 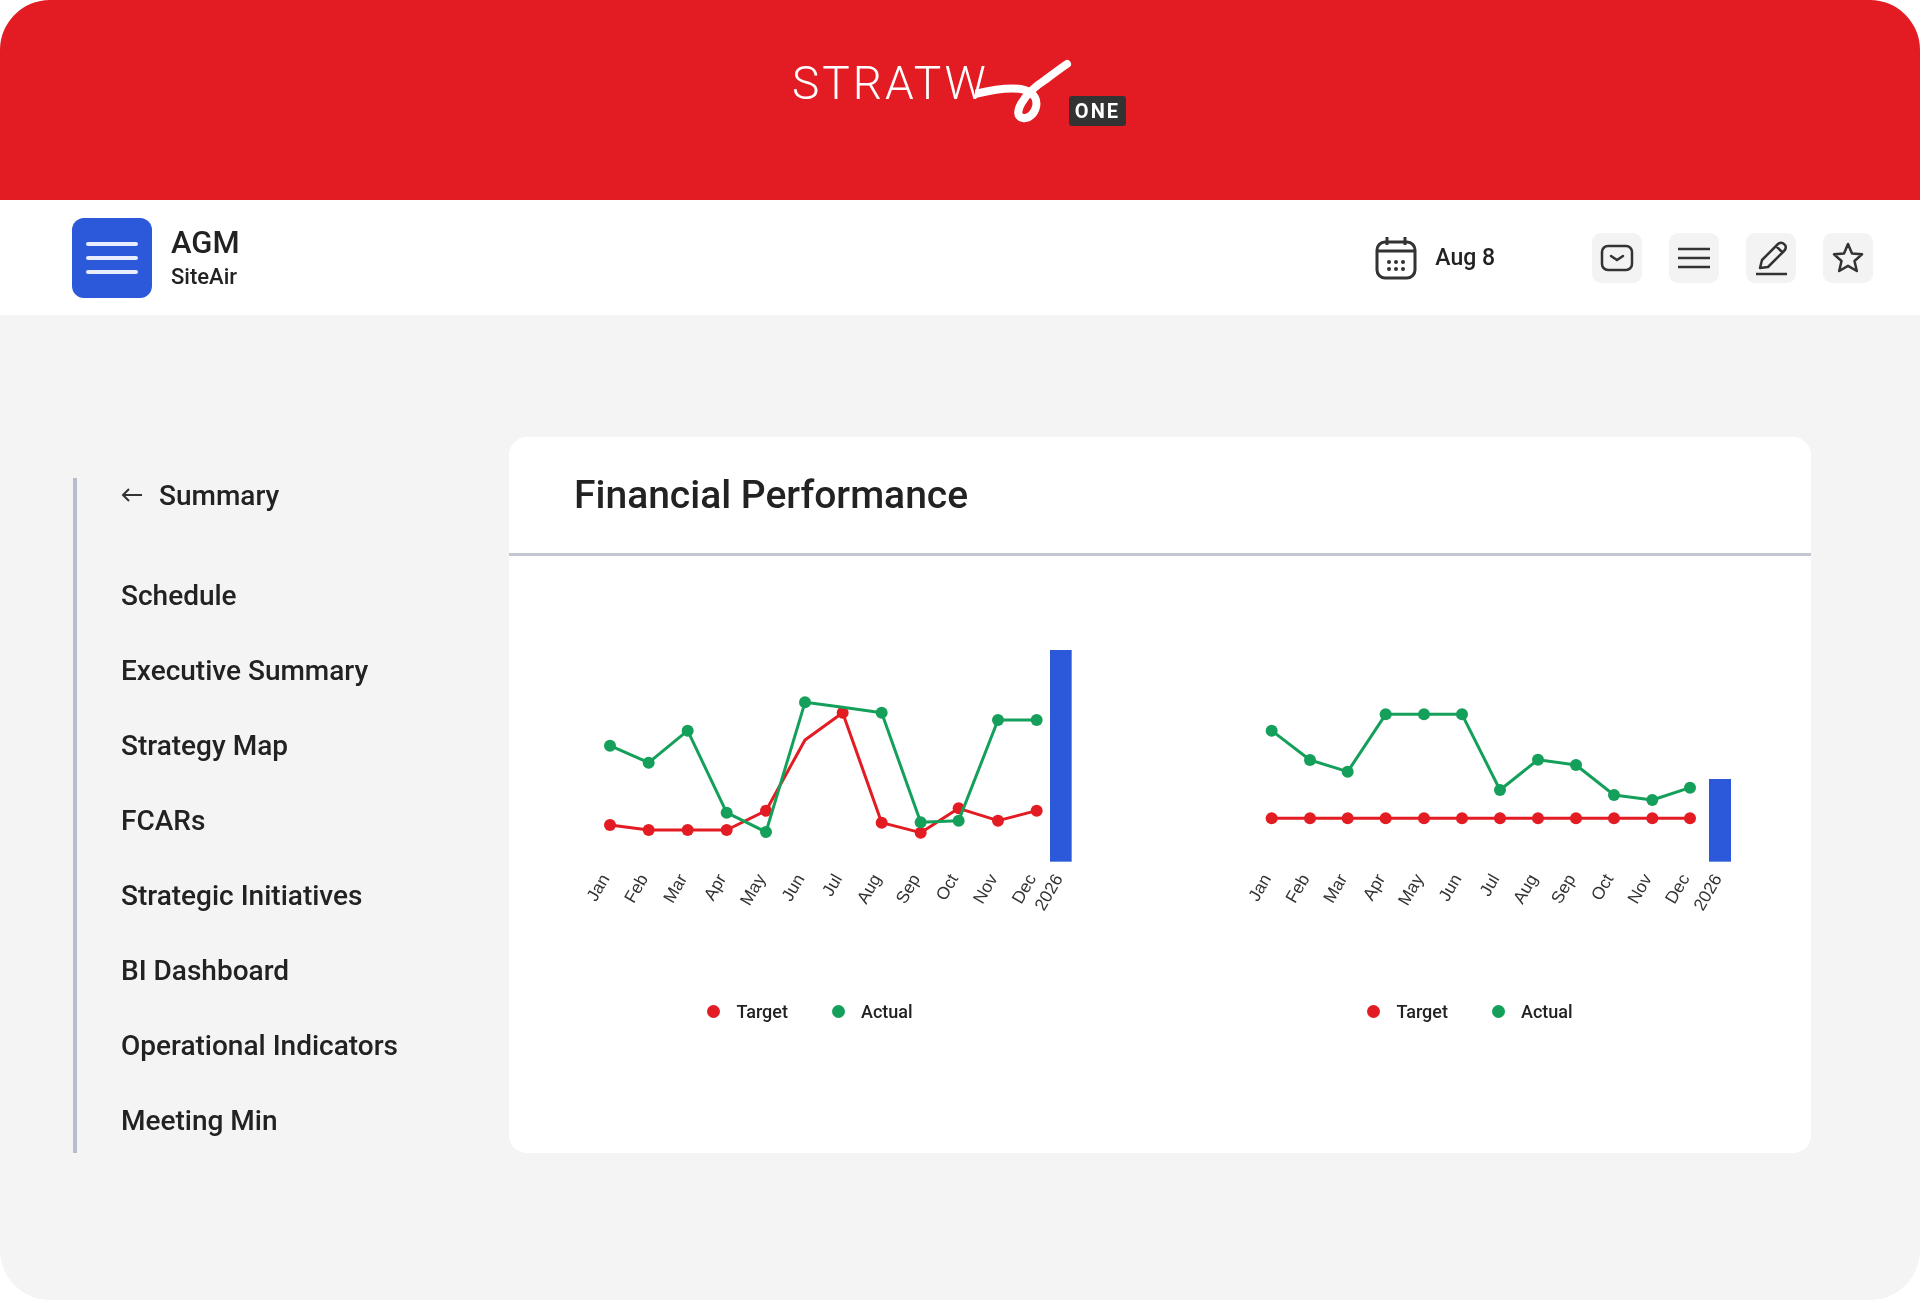 What do you see at coordinates (205, 242) in the screenshot?
I see `app-title: AGM` at bounding box center [205, 242].